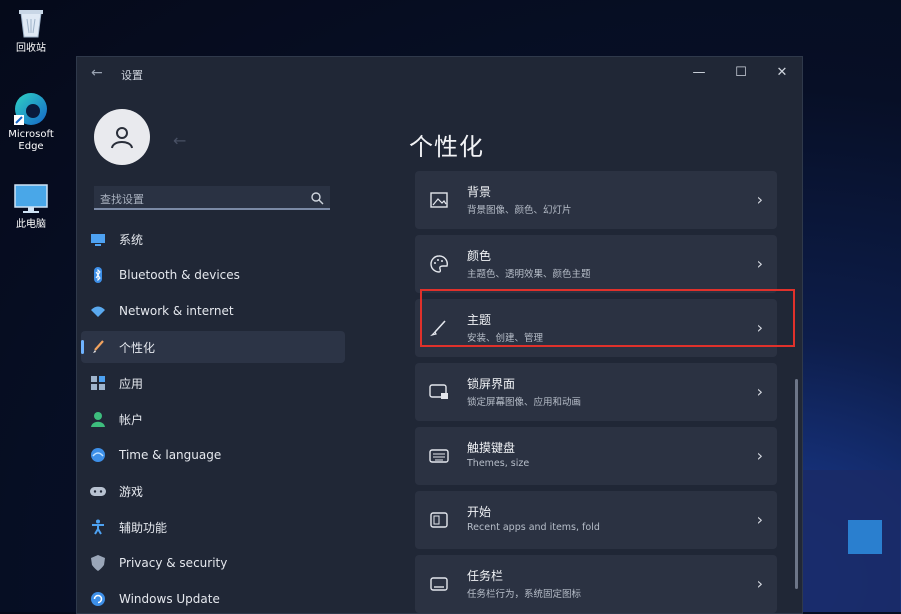  What do you see at coordinates (439, 456) in the screenshot?
I see `keyboard-icon` at bounding box center [439, 456].